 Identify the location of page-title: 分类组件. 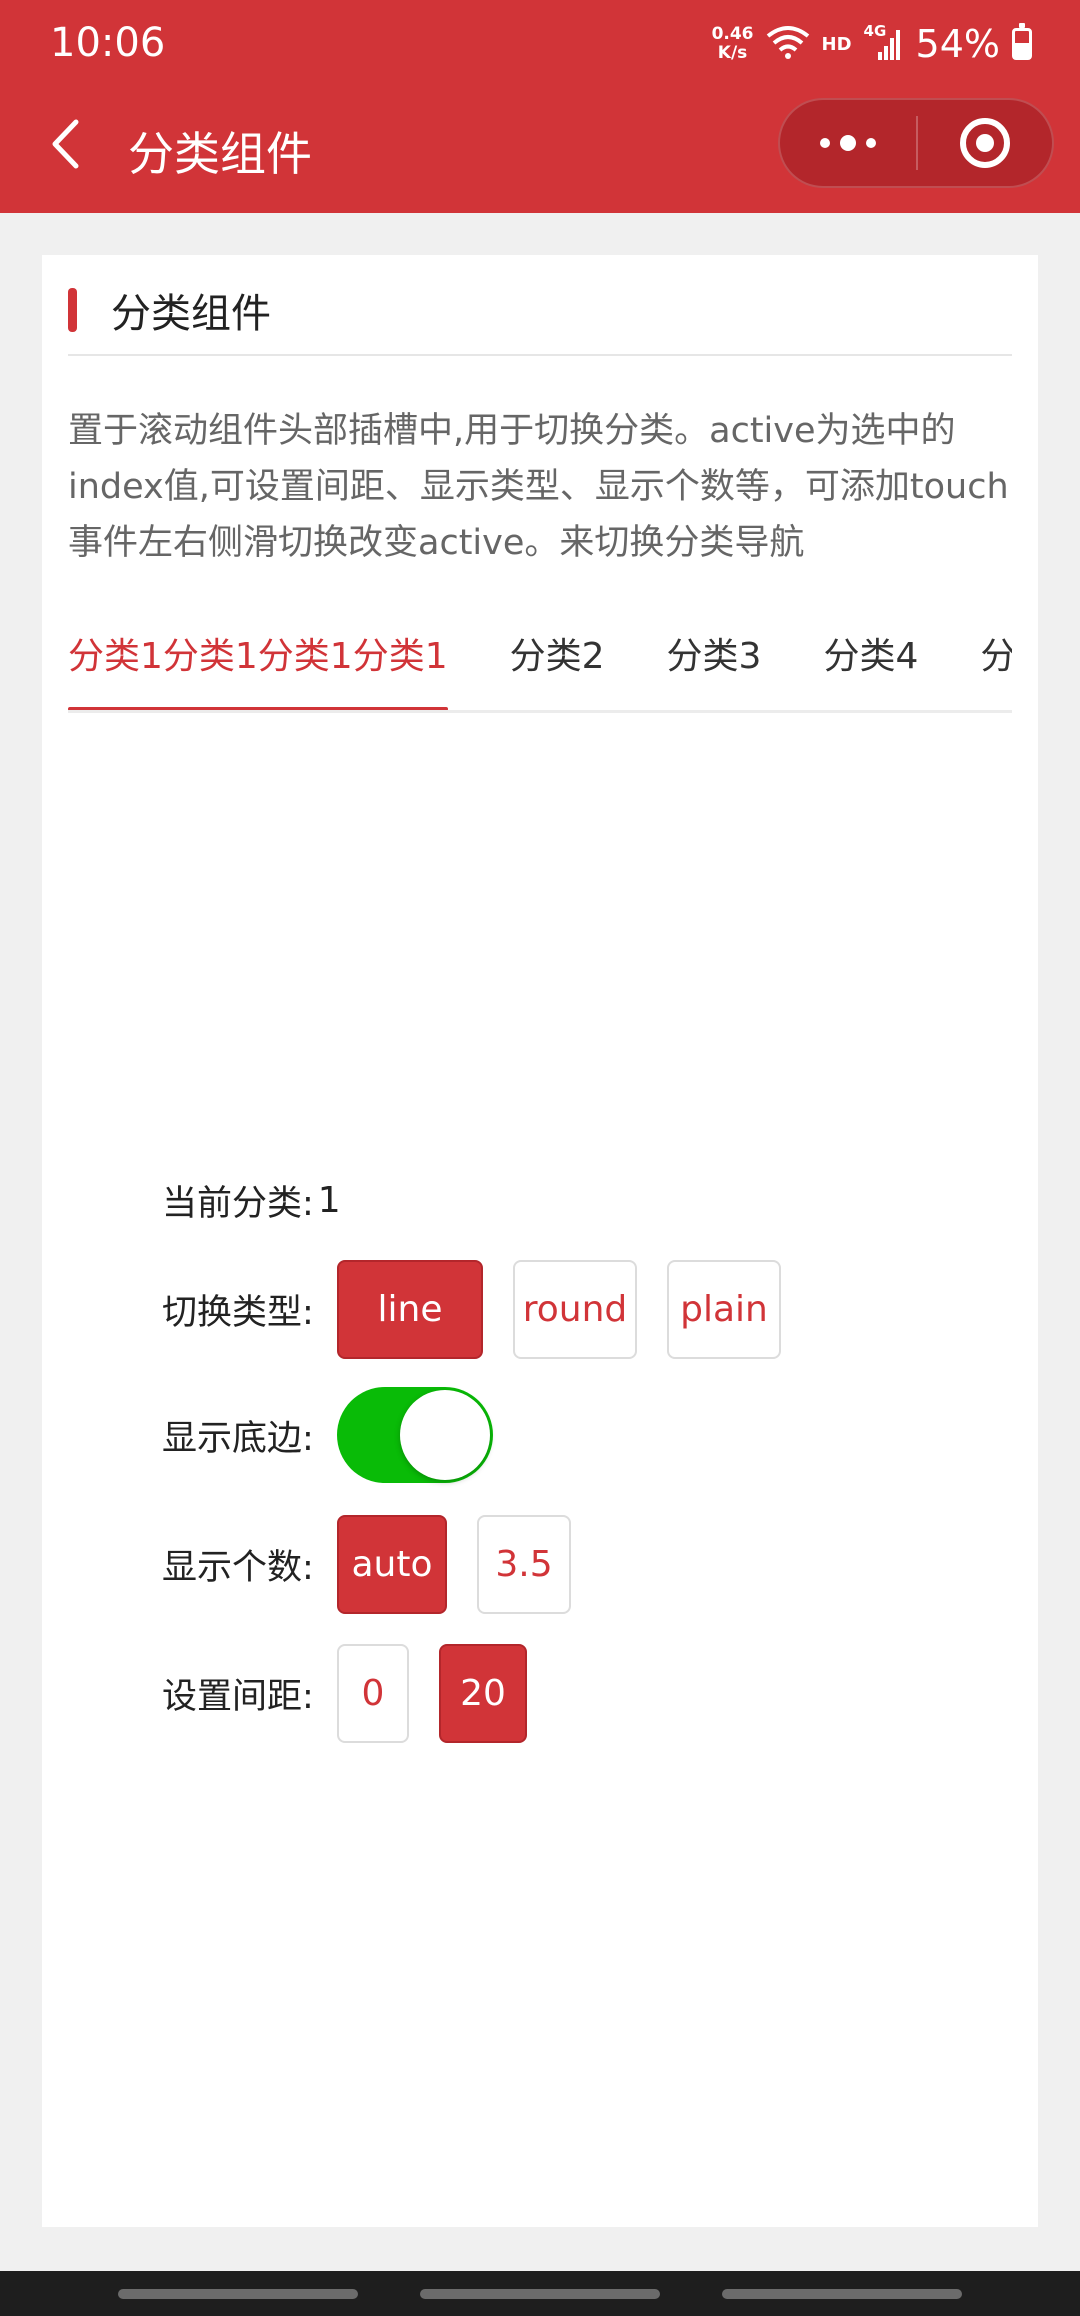
(220, 154).